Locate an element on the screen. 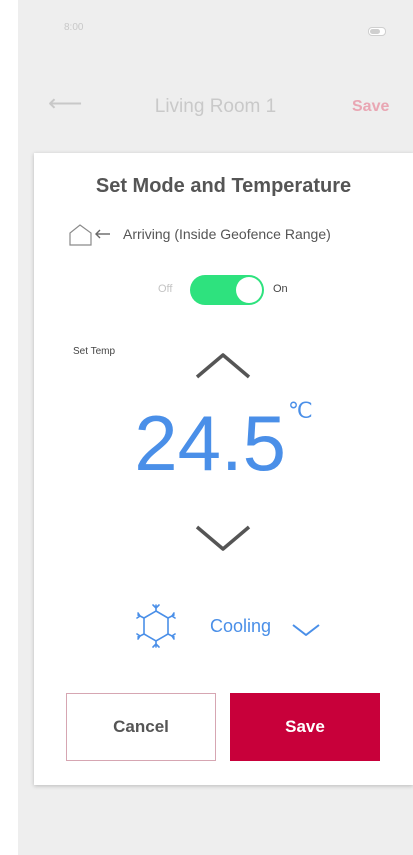 The image size is (413, 855). toggle-off-label: Off is located at coordinates (165, 289).